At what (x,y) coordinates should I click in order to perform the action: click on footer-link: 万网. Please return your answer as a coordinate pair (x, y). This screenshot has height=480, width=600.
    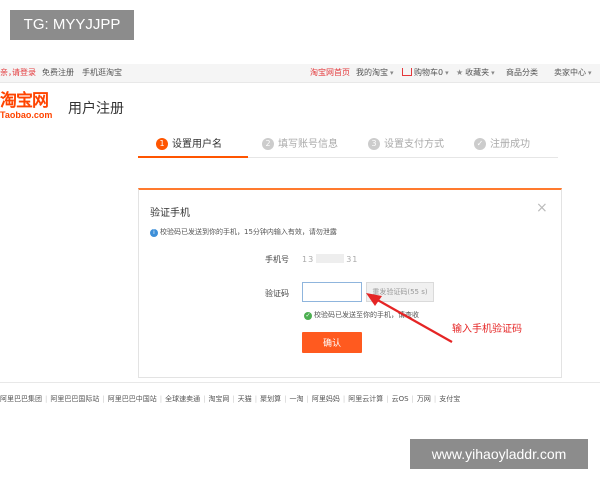
    Looking at the image, I should click on (424, 399).